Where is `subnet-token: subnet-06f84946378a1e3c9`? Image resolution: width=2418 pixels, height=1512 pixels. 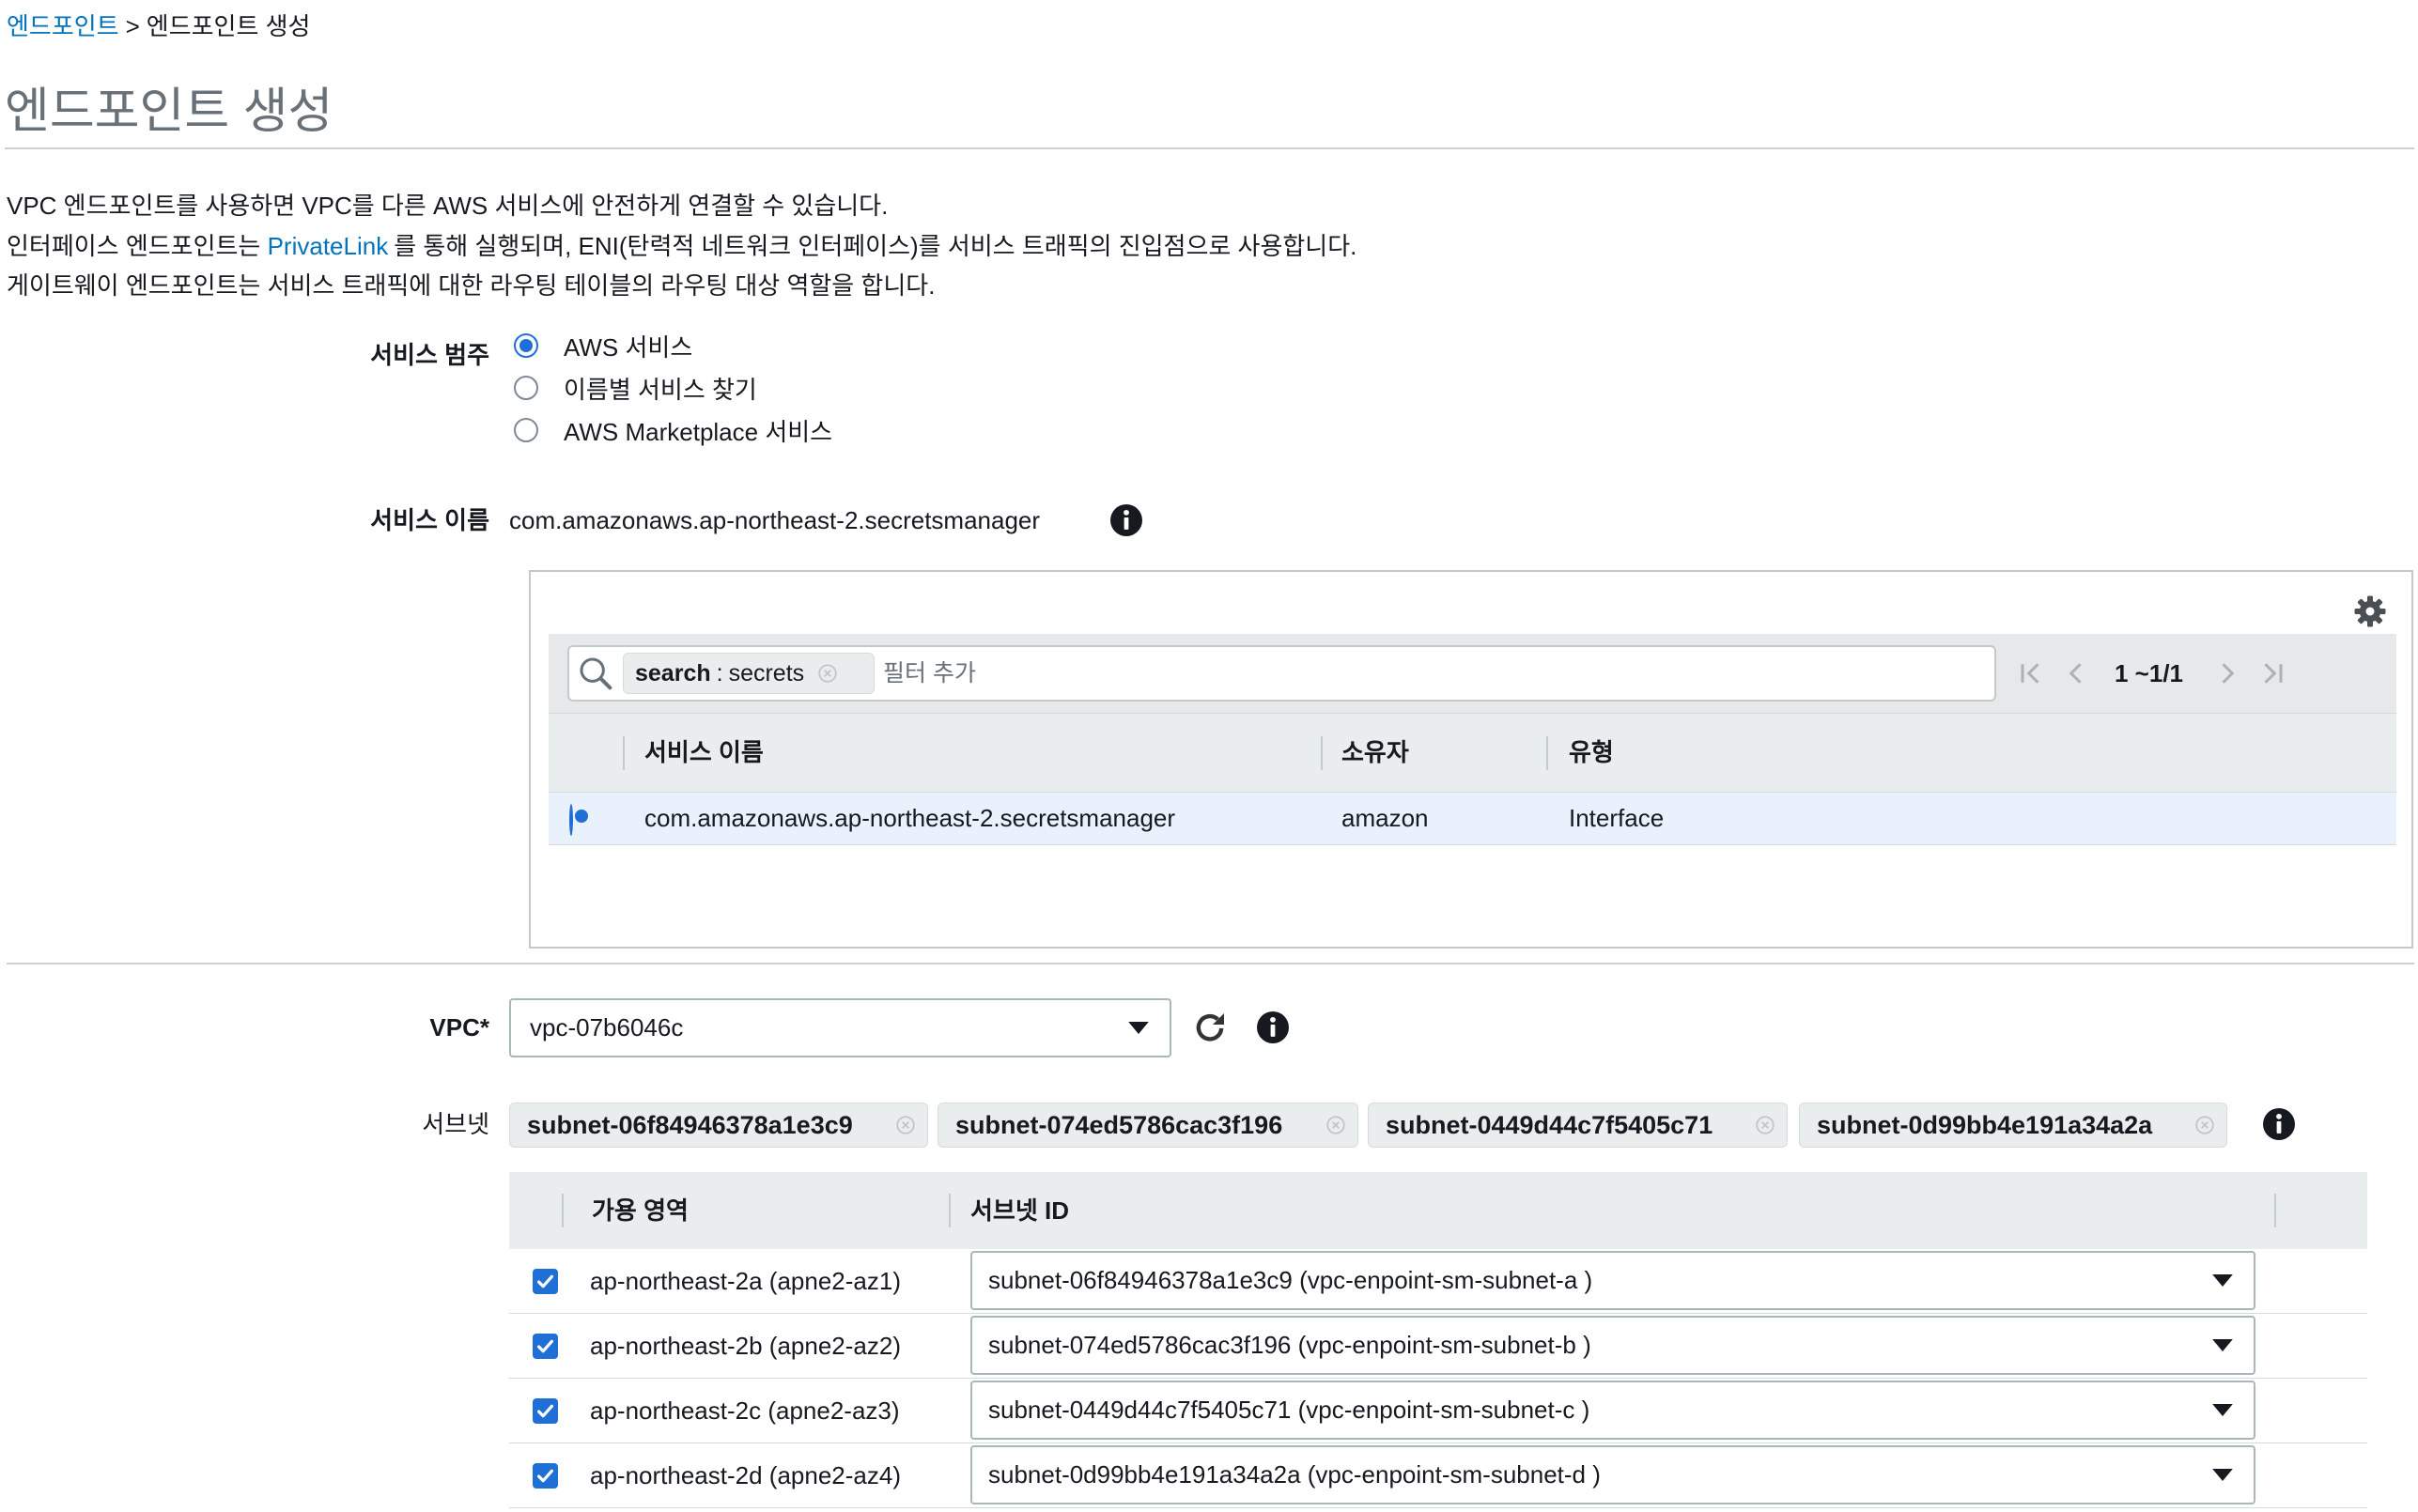
subnet-token: subnet-06f84946378a1e3c9 is located at coordinates (718, 1125).